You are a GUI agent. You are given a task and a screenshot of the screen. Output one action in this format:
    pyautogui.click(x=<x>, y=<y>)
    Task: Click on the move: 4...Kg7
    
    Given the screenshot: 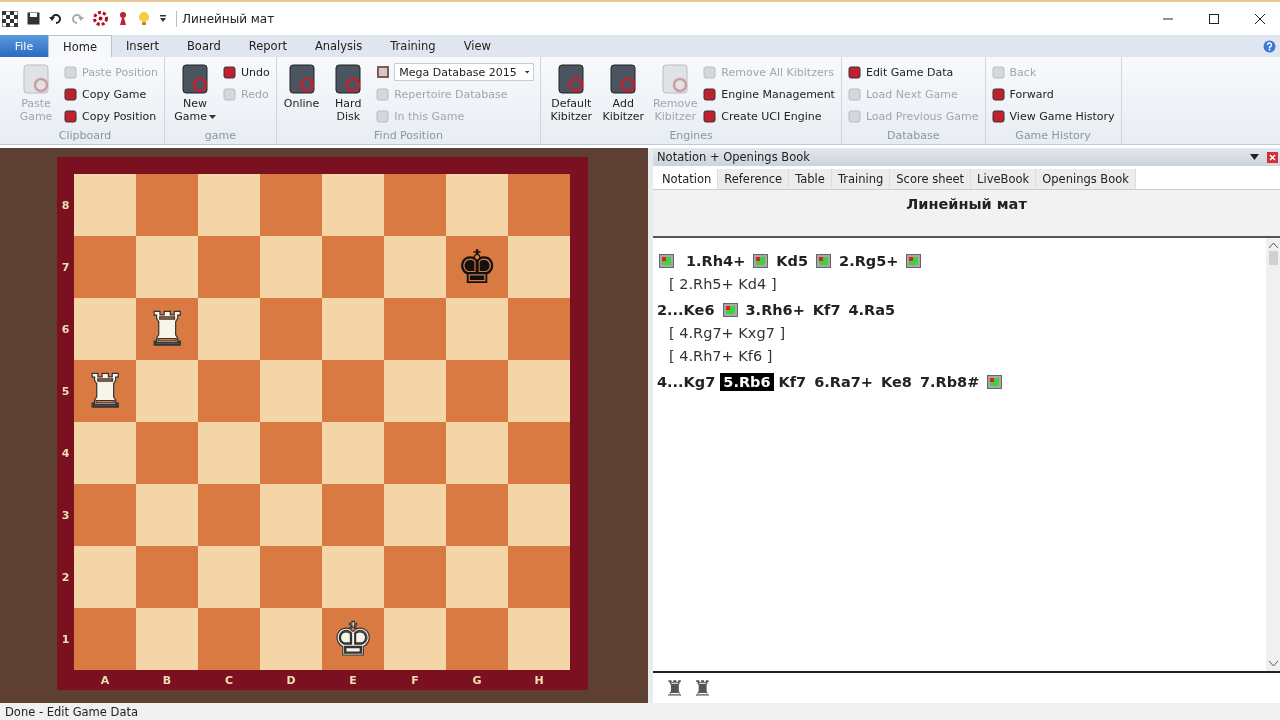 What is the action you would take?
    pyautogui.click(x=686, y=381)
    